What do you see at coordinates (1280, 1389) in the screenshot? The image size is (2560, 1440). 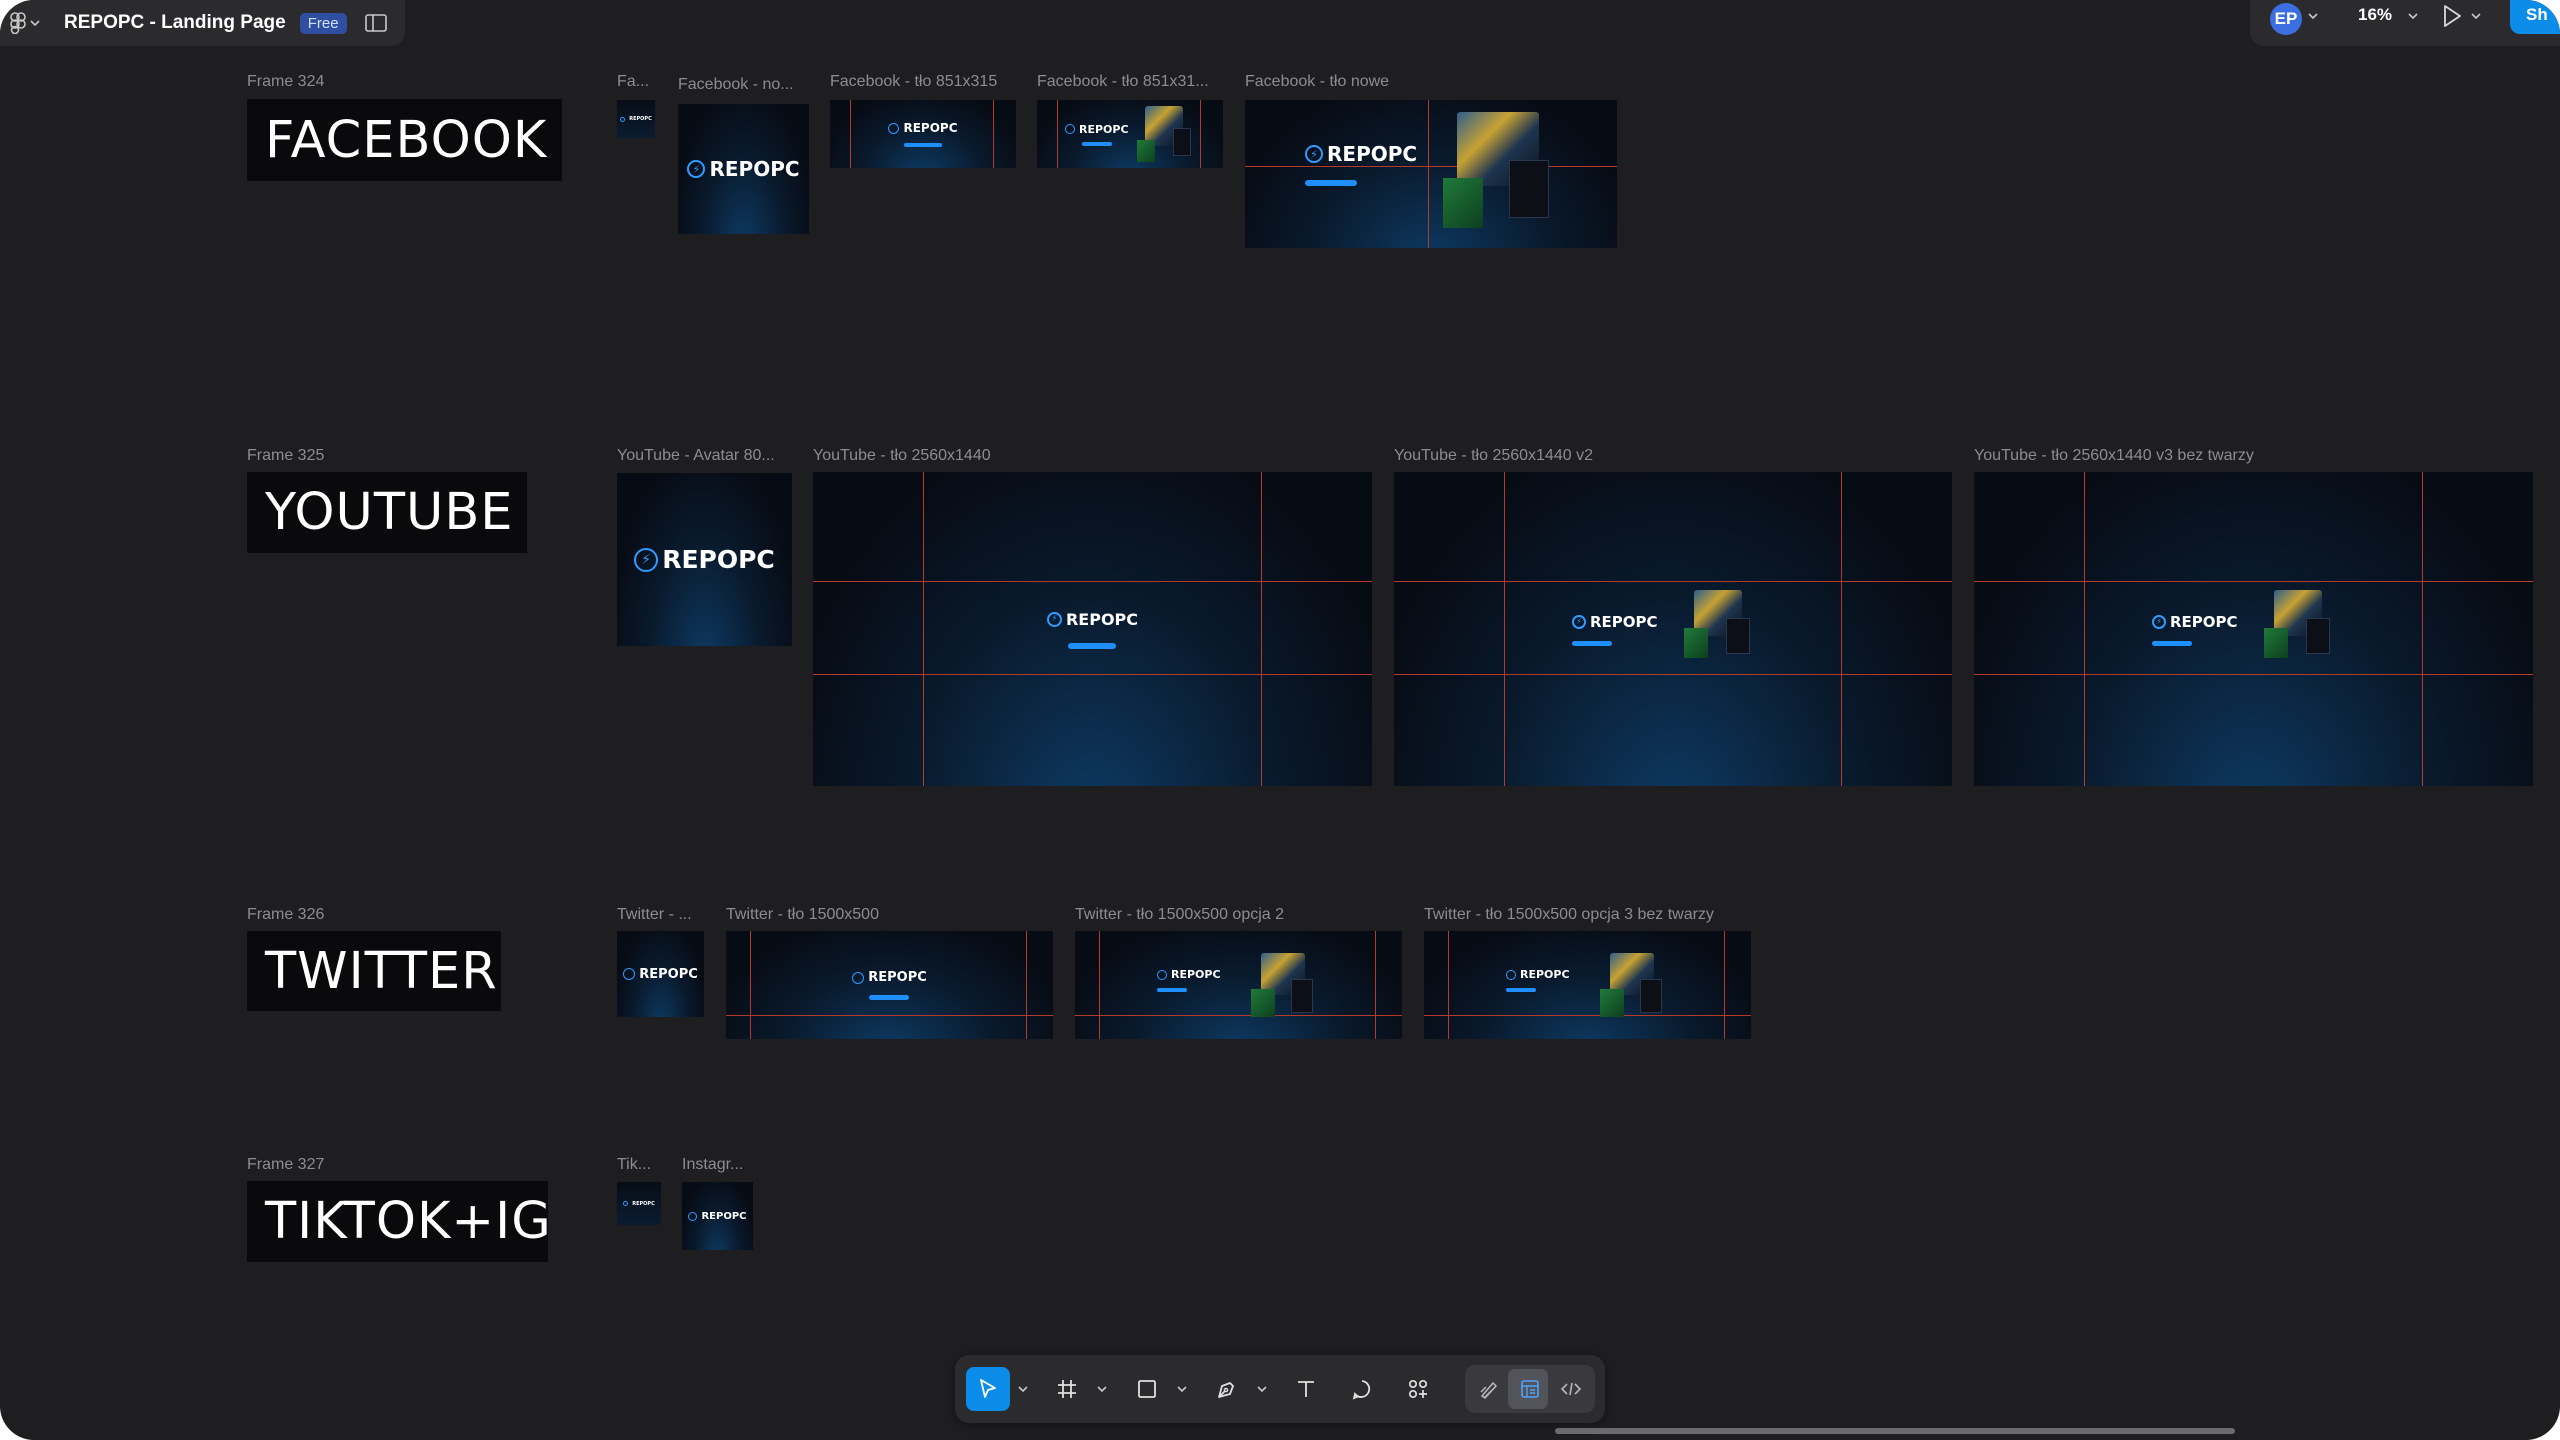 I see `bottom-toolbar` at bounding box center [1280, 1389].